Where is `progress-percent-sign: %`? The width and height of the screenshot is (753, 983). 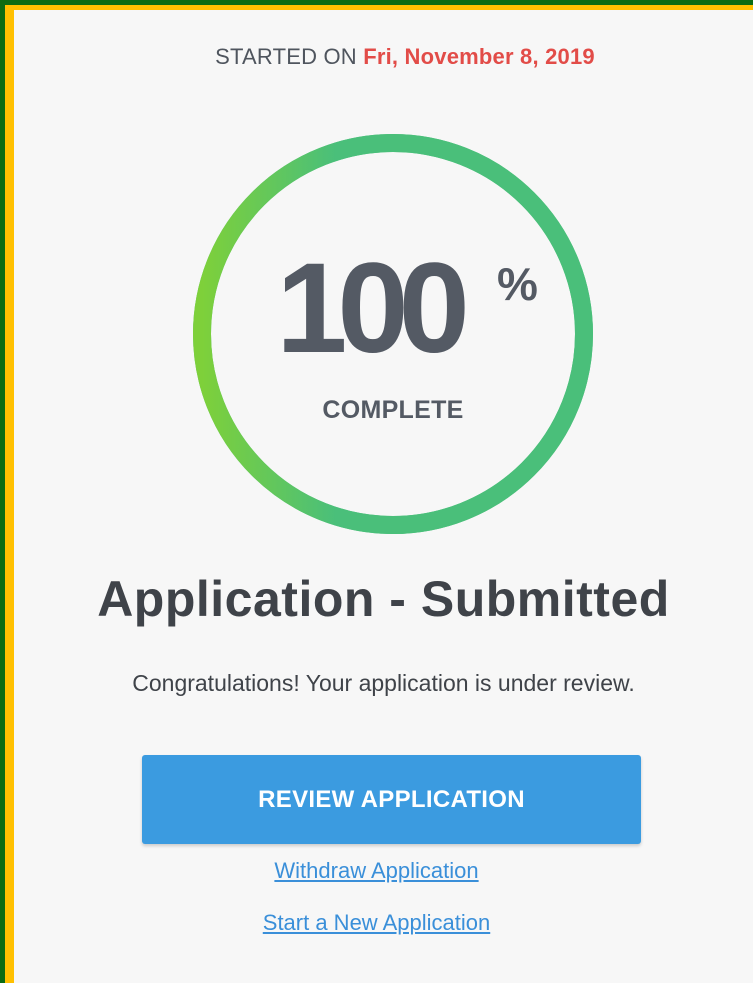 progress-percent-sign: % is located at coordinates (517, 284).